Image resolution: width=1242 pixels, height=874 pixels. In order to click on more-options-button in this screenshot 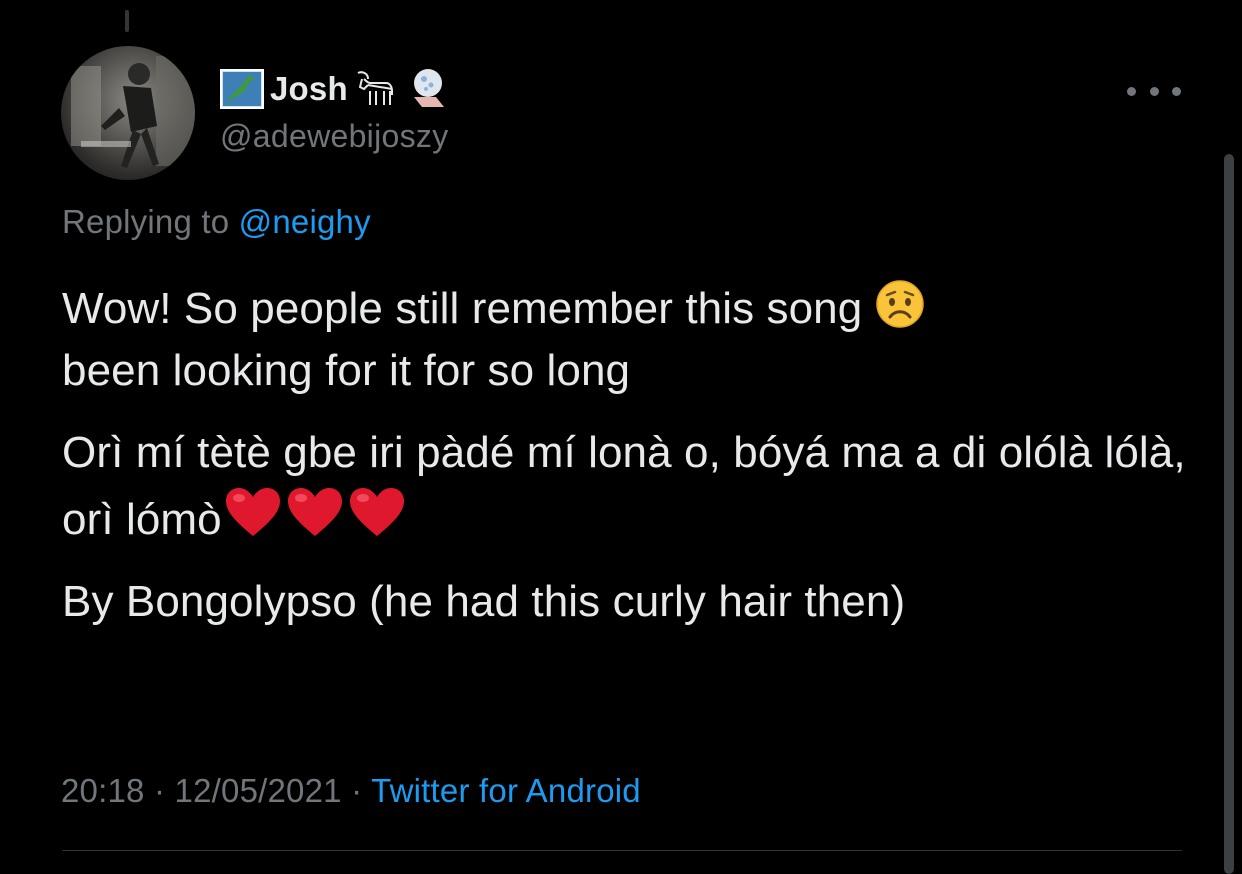, I will do `click(1154, 91)`.